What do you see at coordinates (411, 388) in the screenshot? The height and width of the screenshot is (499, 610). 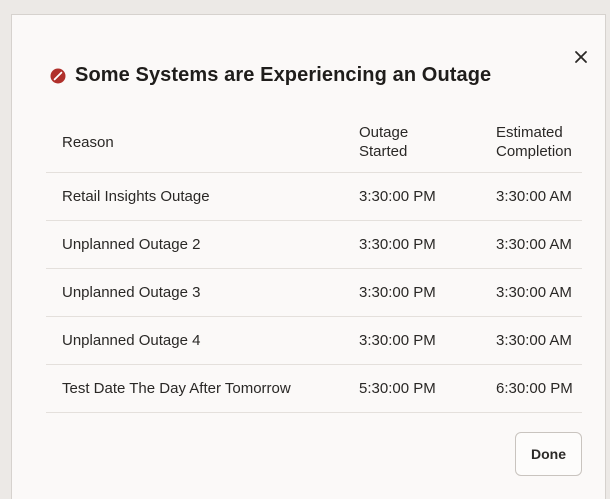 I see `outage-started-cell: 5:30:00 PM` at bounding box center [411, 388].